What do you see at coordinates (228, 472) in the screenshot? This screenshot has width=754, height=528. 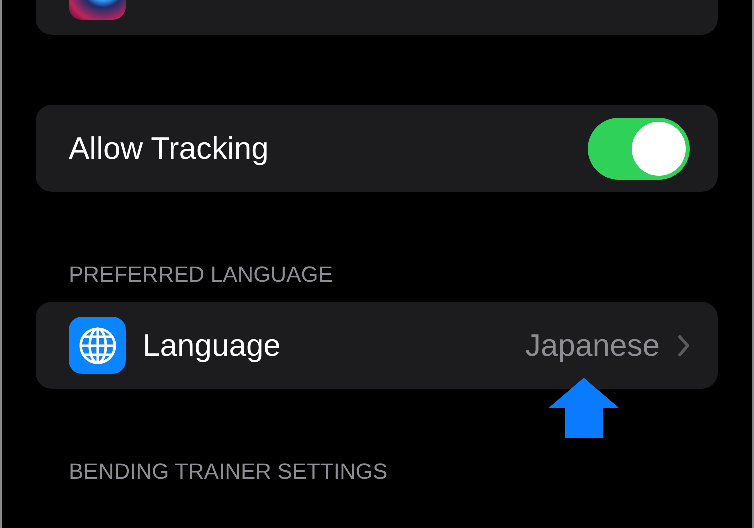 I see `section-header: BENDING TRAINER SETTINGS` at bounding box center [228, 472].